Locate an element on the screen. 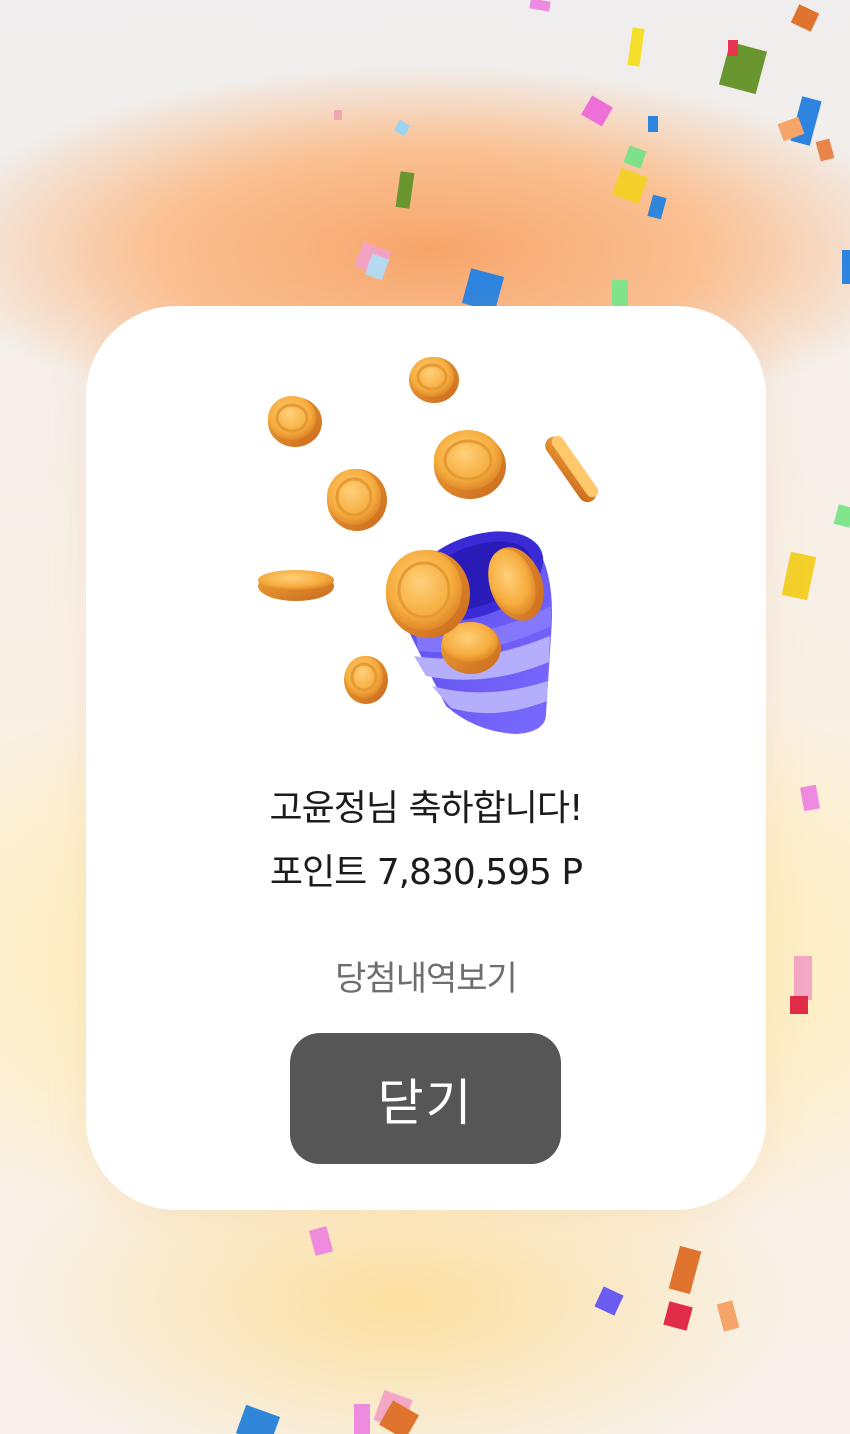 The width and height of the screenshot is (850, 1434). points-balance: 포인트 7,830,595 P is located at coordinates (426, 872).